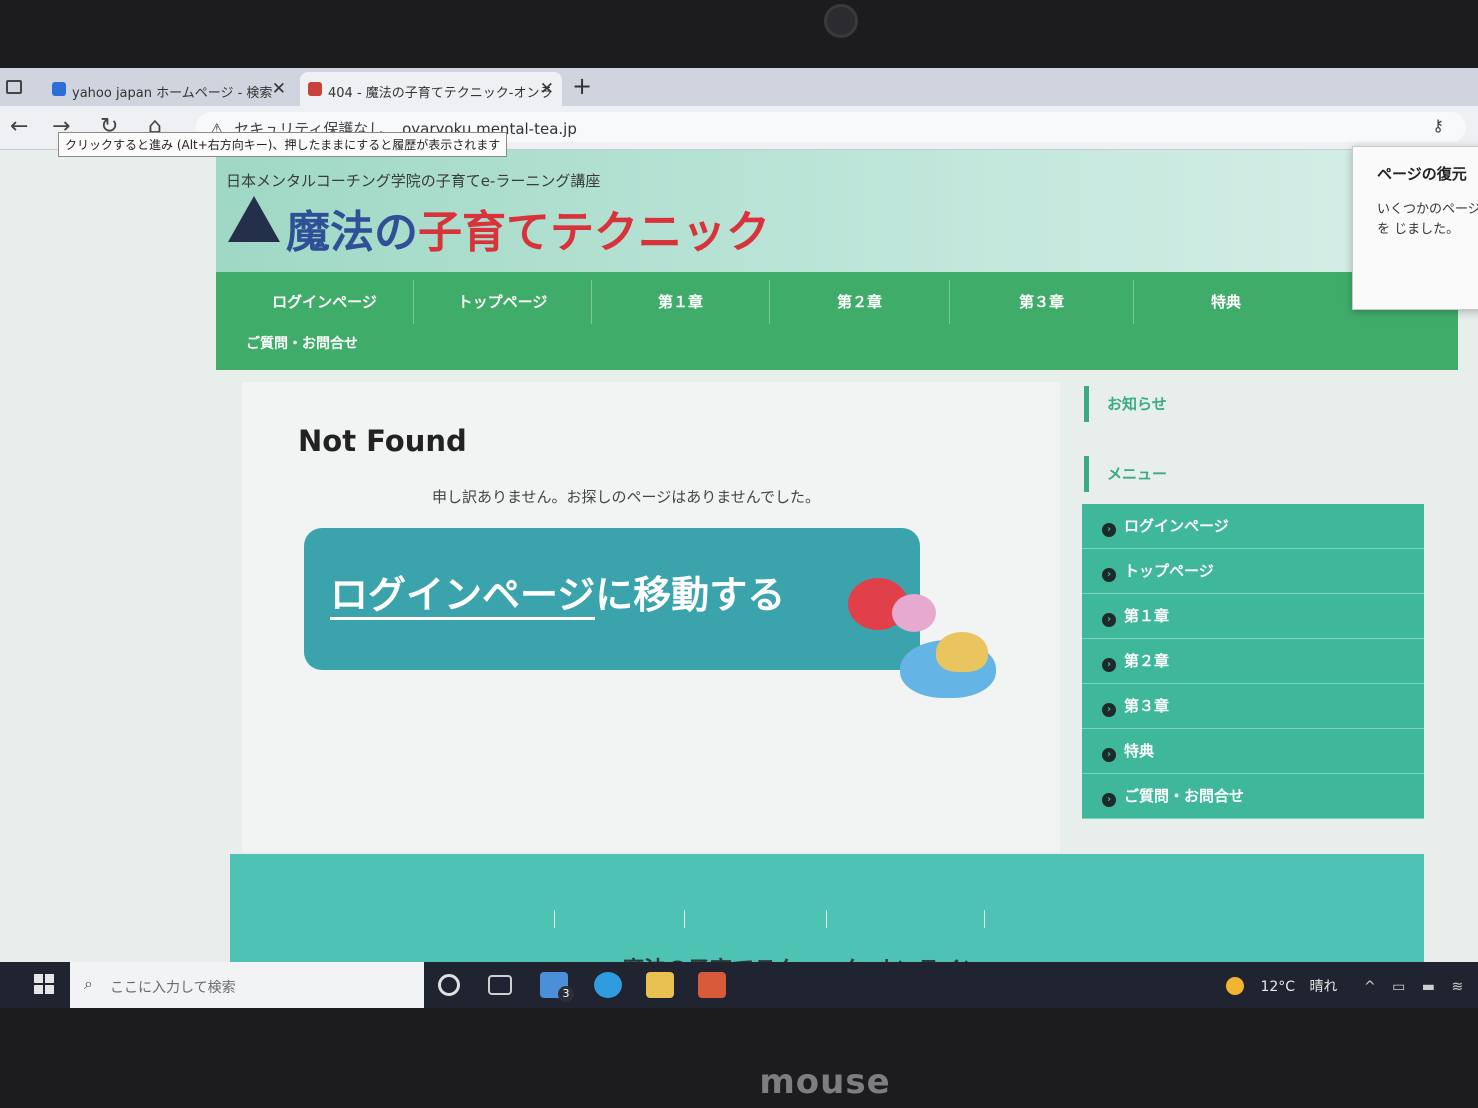 Image resolution: width=1478 pixels, height=1108 pixels. Describe the element at coordinates (302, 344) in the screenshot. I see `nav-contact: ご質問・お問合せ` at that location.